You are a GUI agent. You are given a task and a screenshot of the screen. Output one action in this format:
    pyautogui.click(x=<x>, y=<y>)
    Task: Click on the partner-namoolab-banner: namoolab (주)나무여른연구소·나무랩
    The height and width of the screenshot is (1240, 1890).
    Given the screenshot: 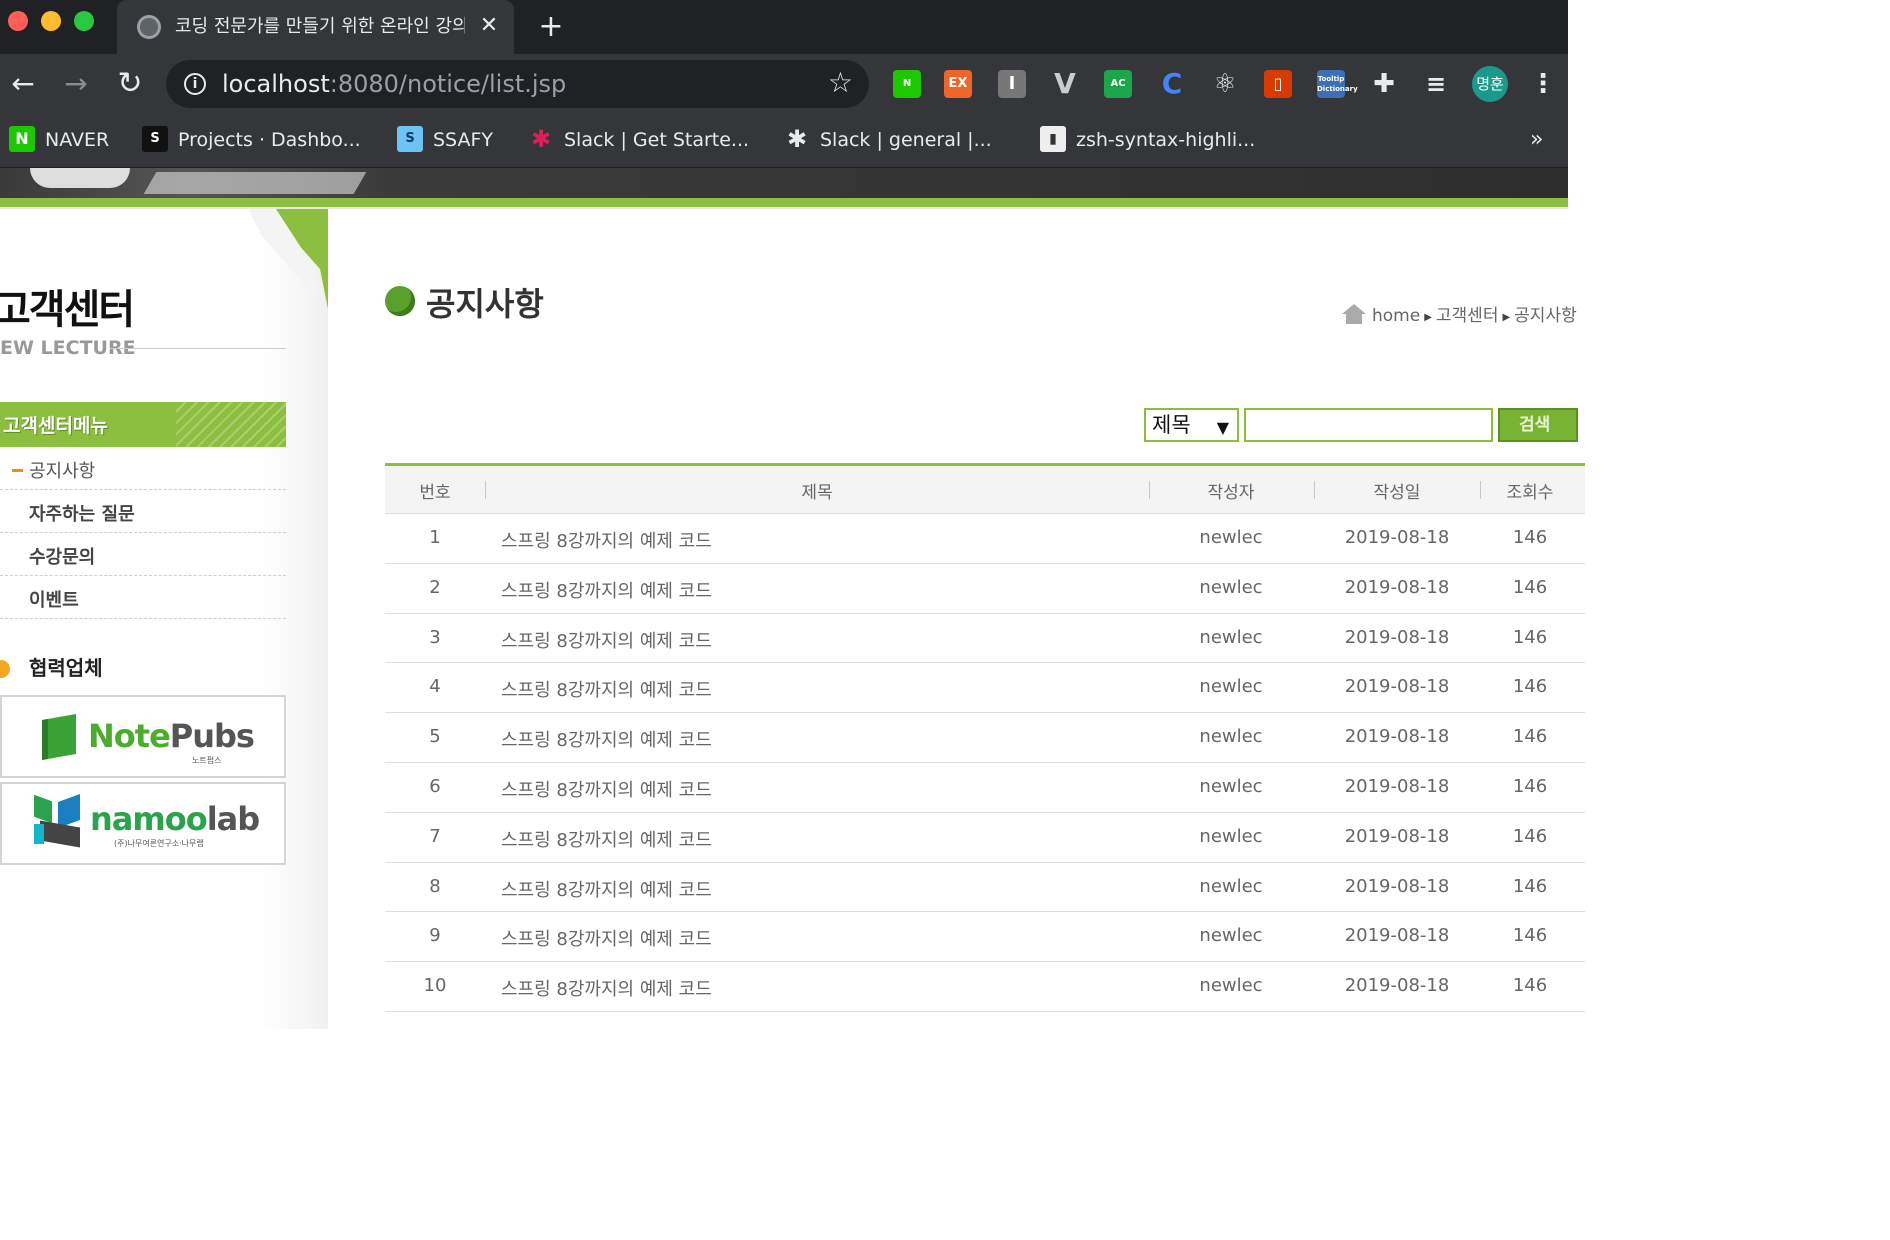 What is the action you would take?
    pyautogui.click(x=143, y=823)
    